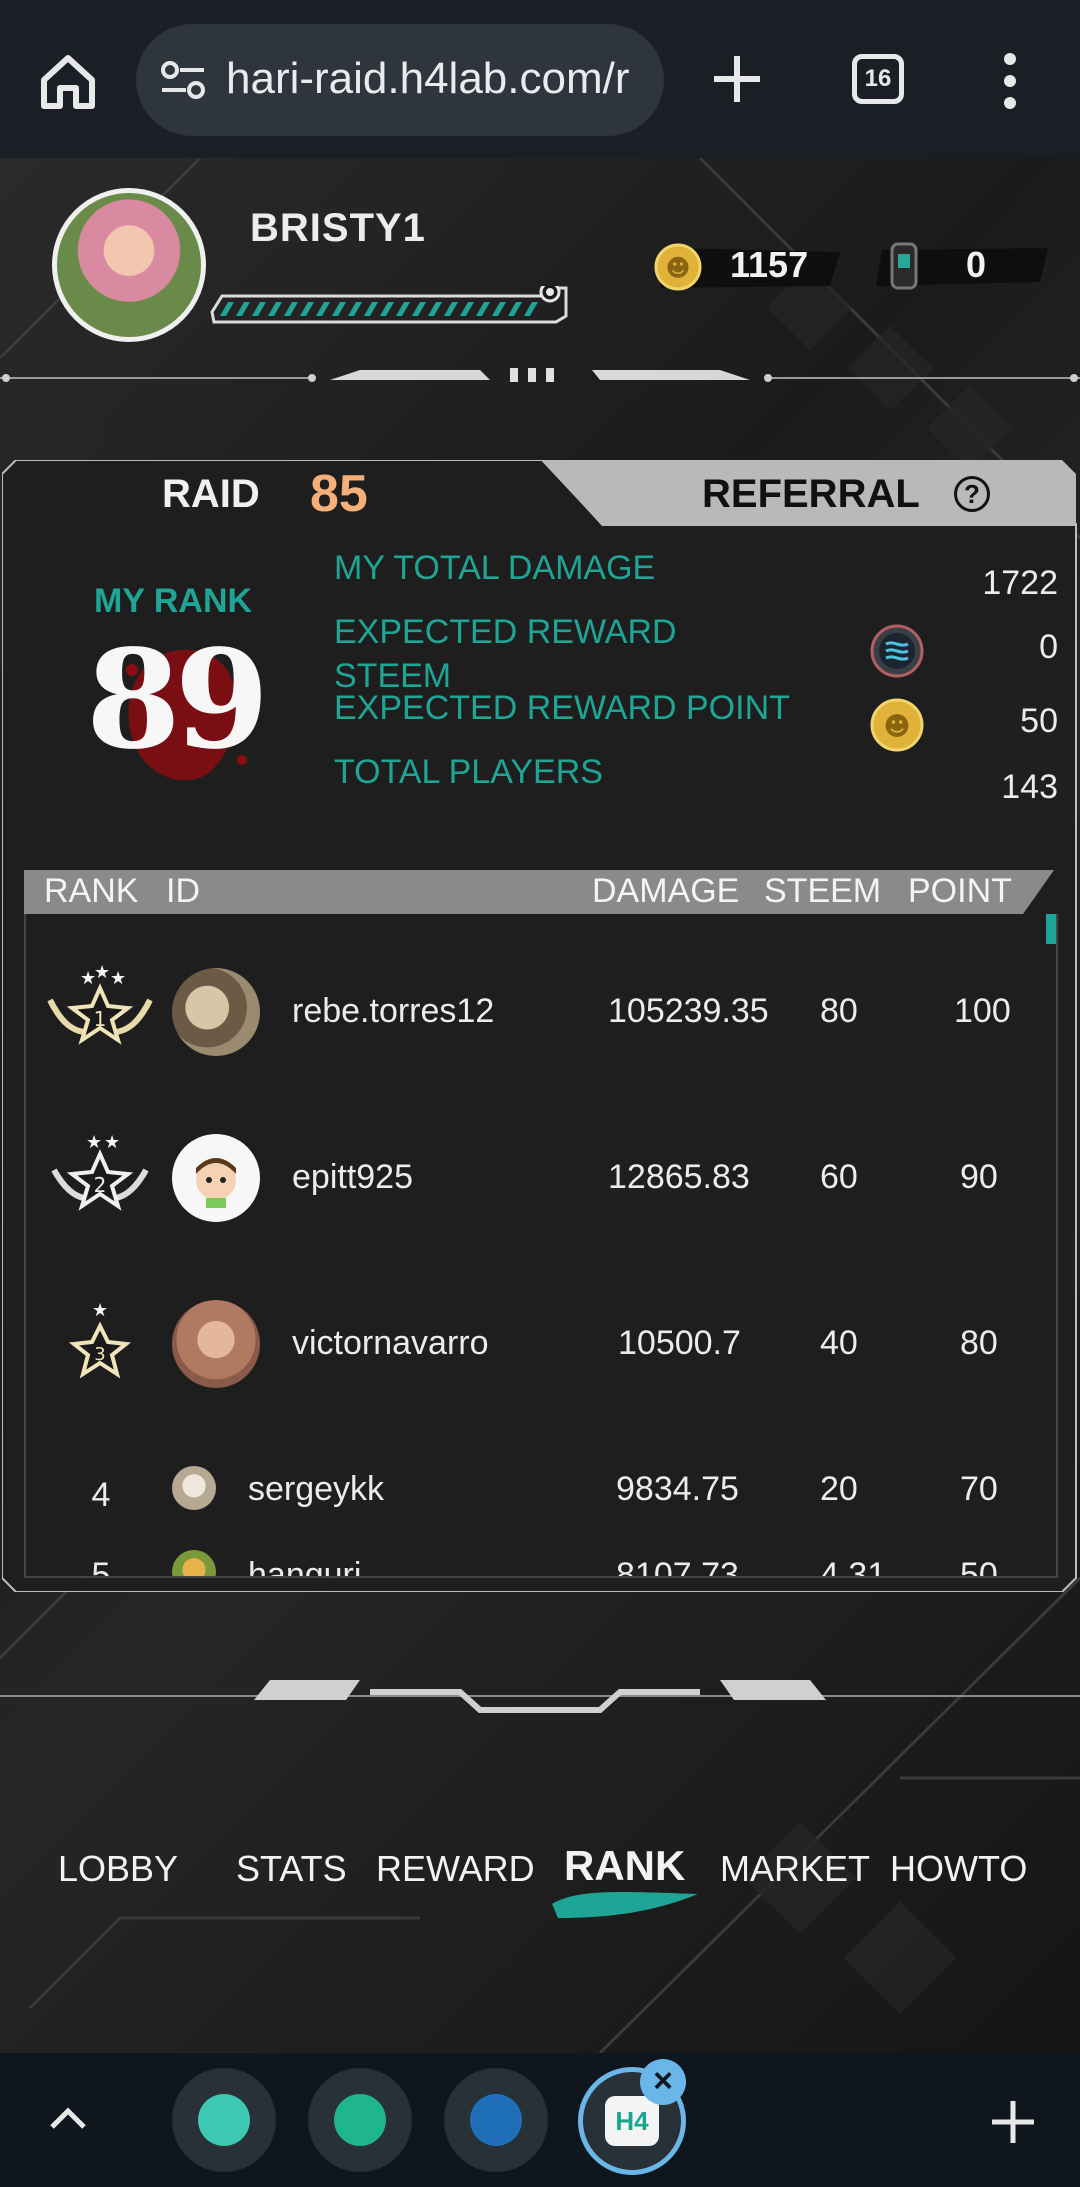  I want to click on row-point: 90, so click(979, 1177).